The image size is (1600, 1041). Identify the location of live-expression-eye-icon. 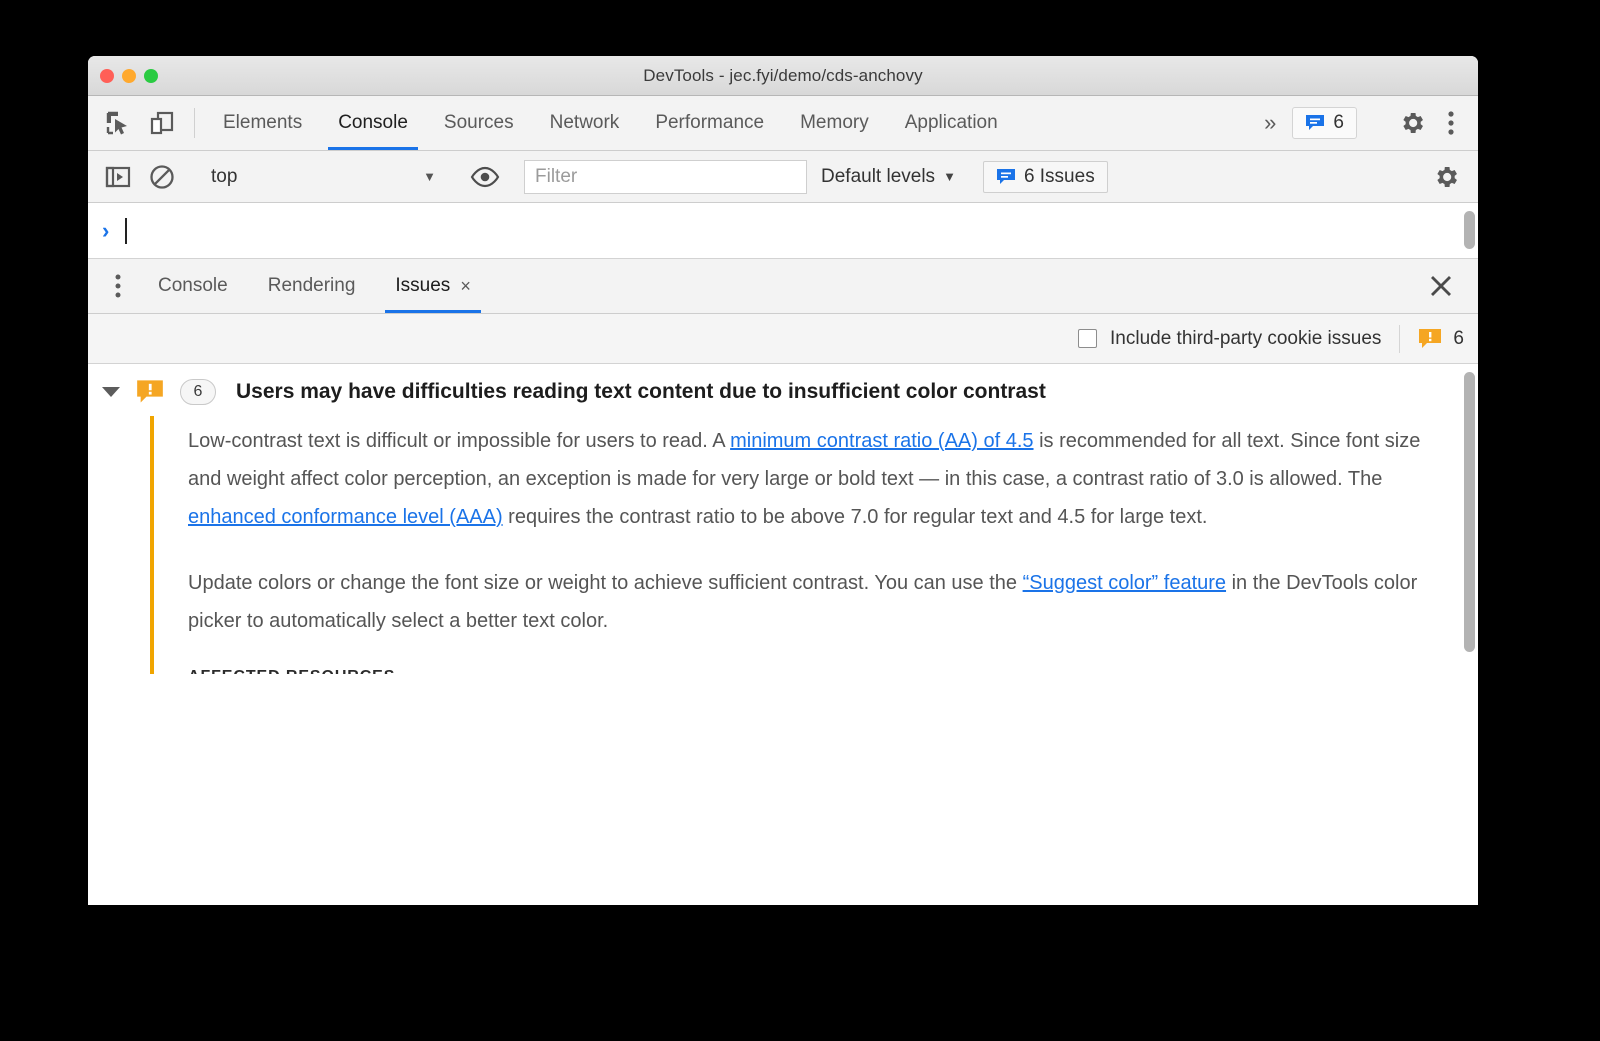
(485, 177).